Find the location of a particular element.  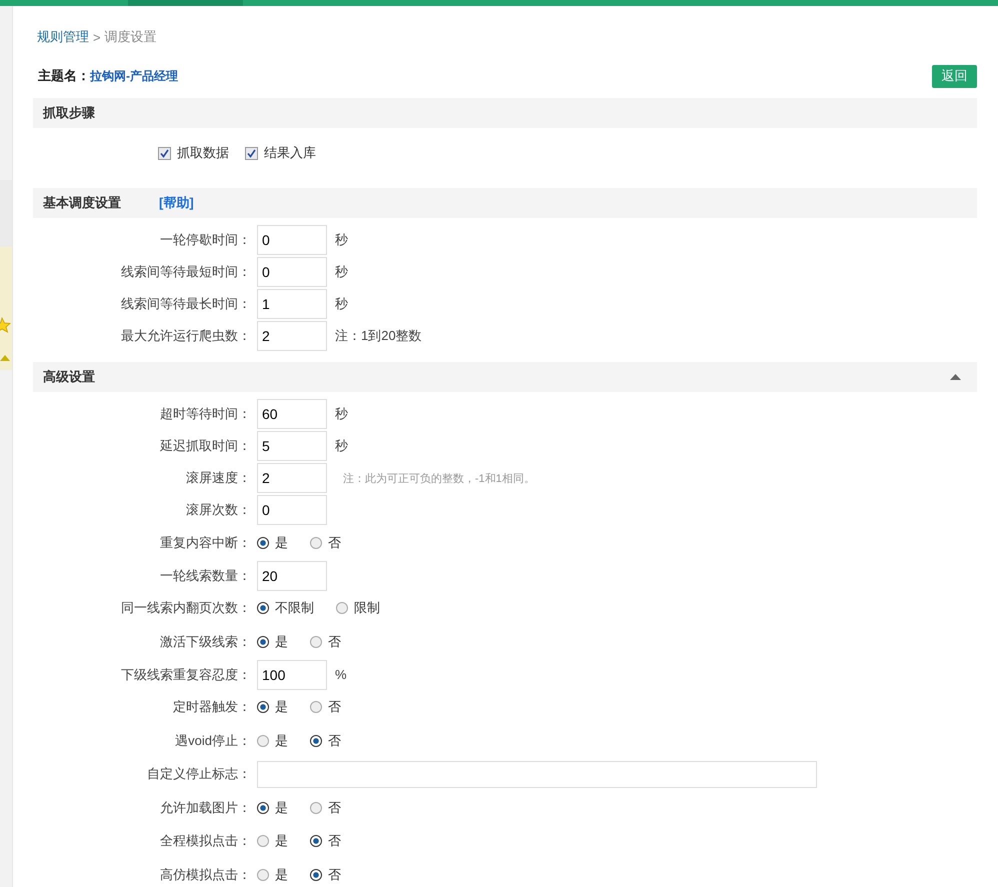

breadcrumb-current: 调度设置 is located at coordinates (130, 37).